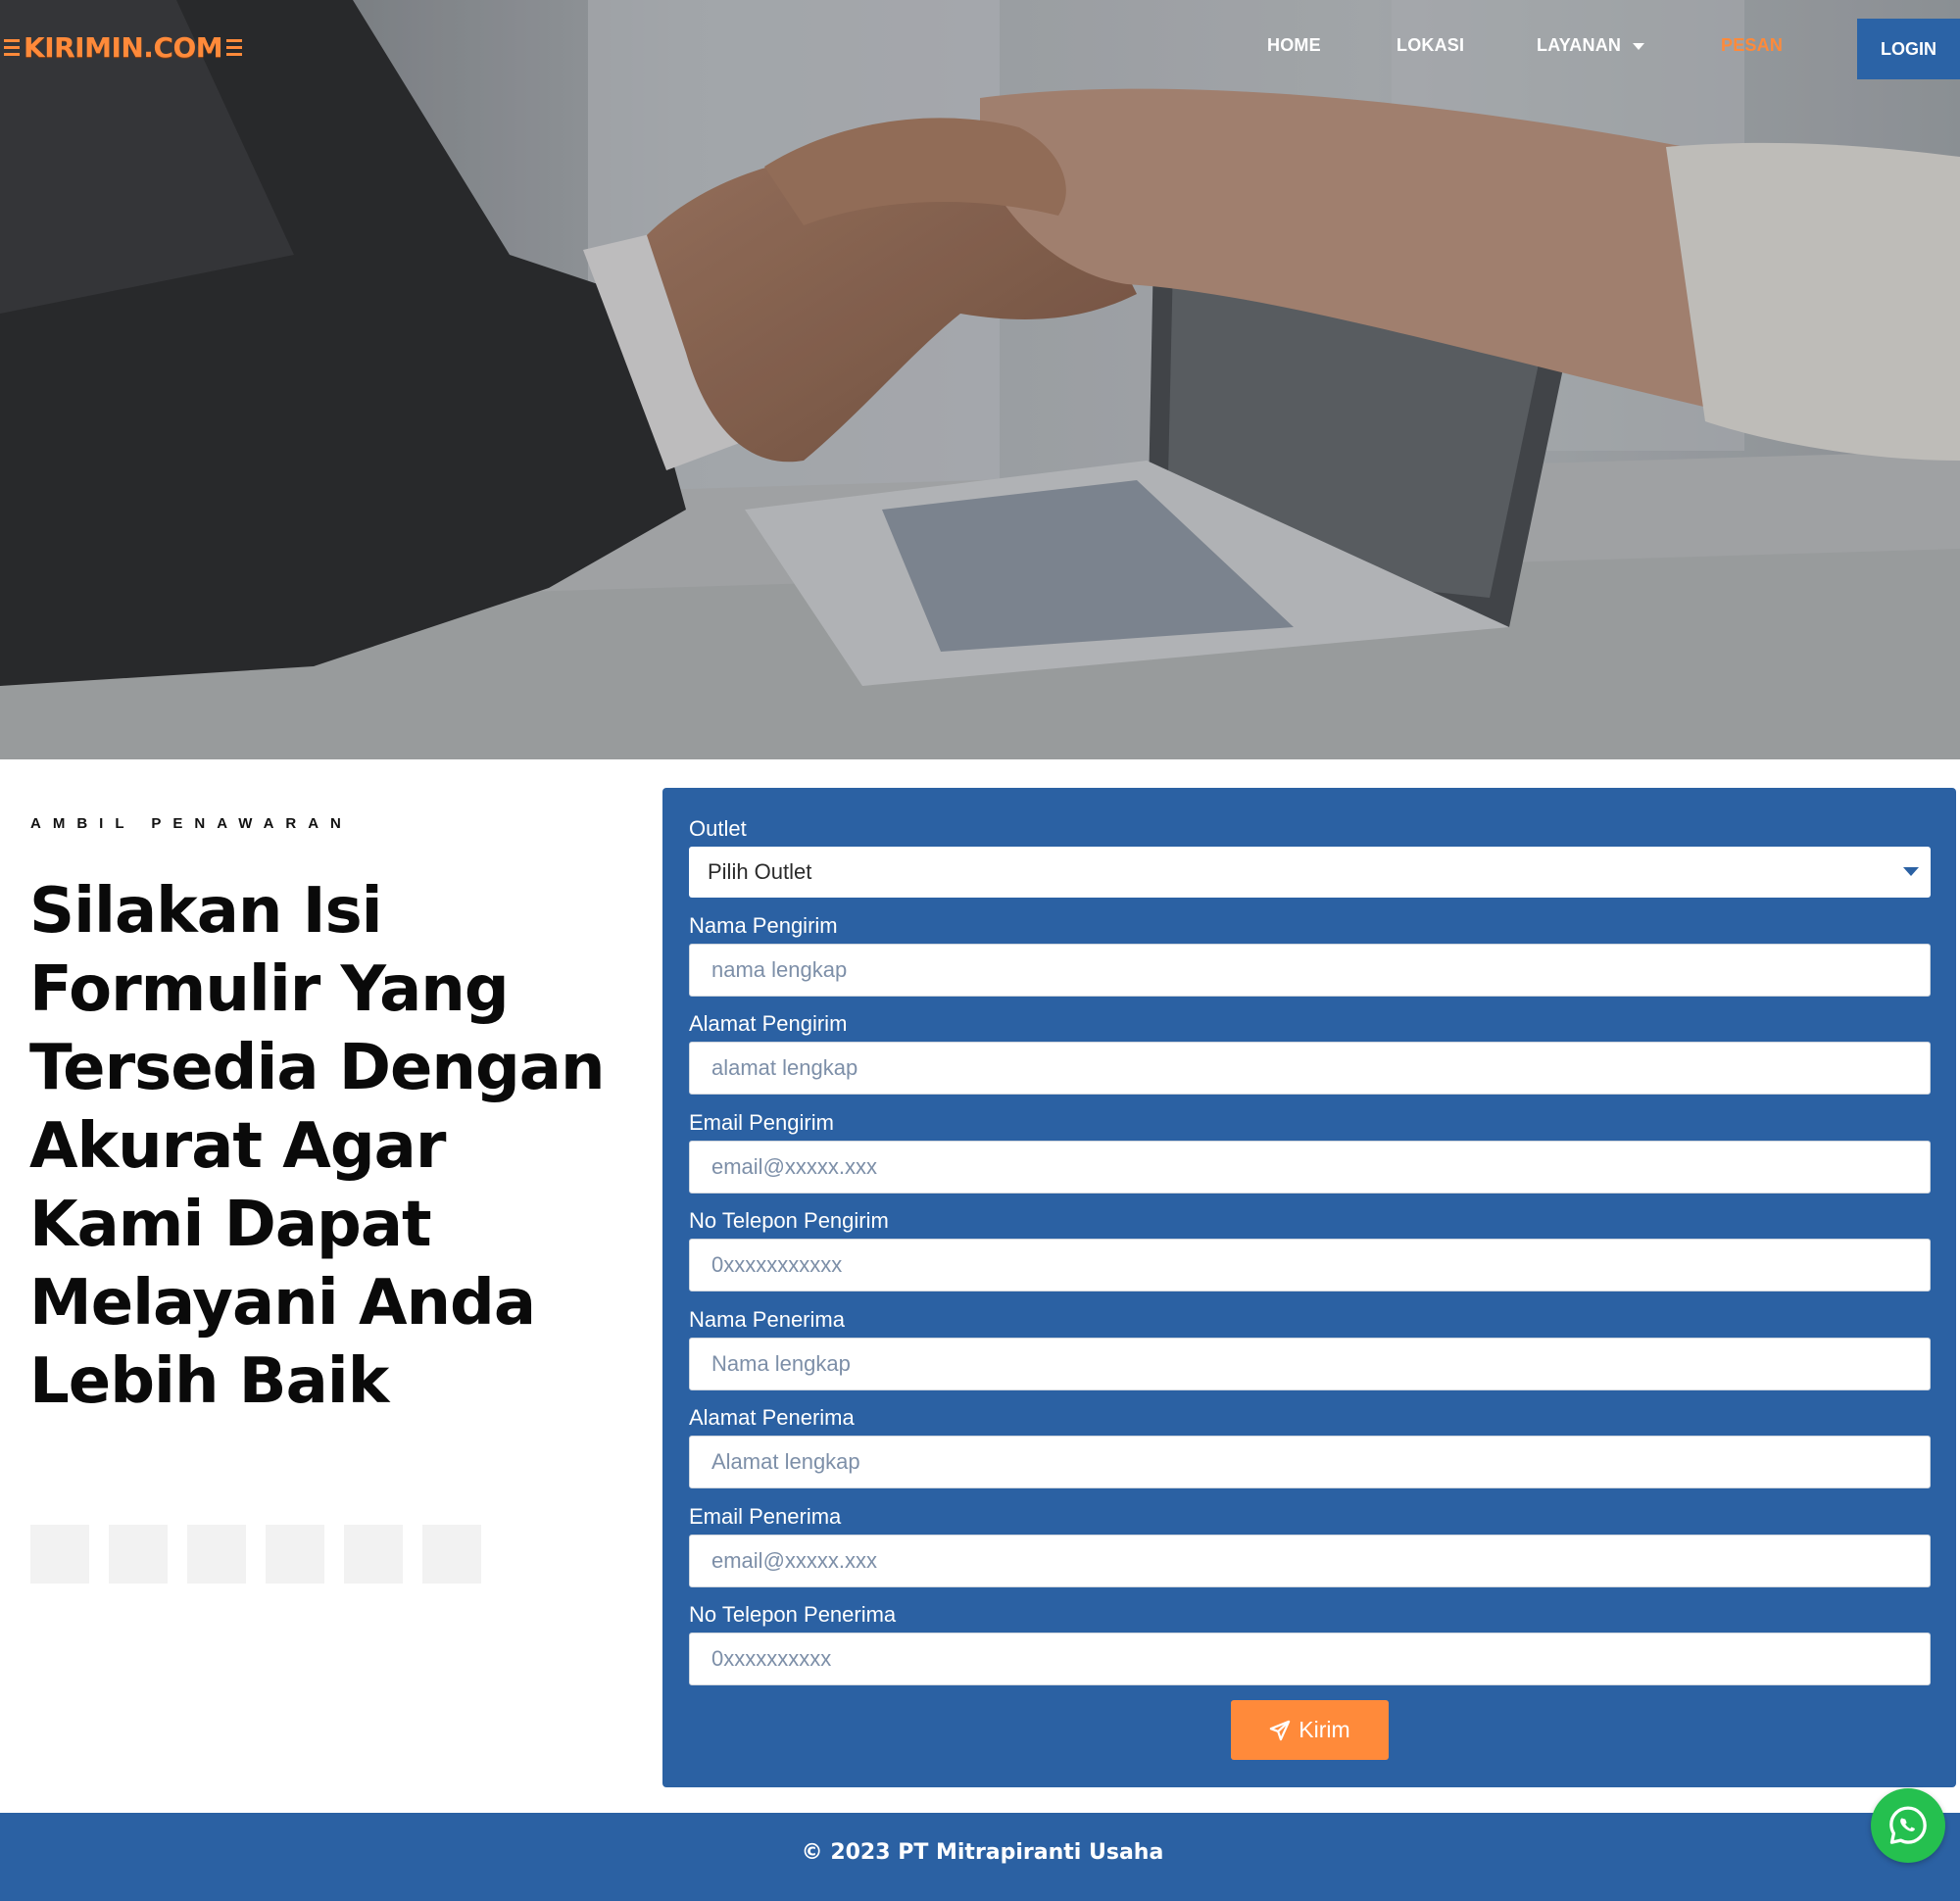 The height and width of the screenshot is (1901, 1960). Describe the element at coordinates (1310, 1561) in the screenshot. I see `recipient-email-input` at that location.